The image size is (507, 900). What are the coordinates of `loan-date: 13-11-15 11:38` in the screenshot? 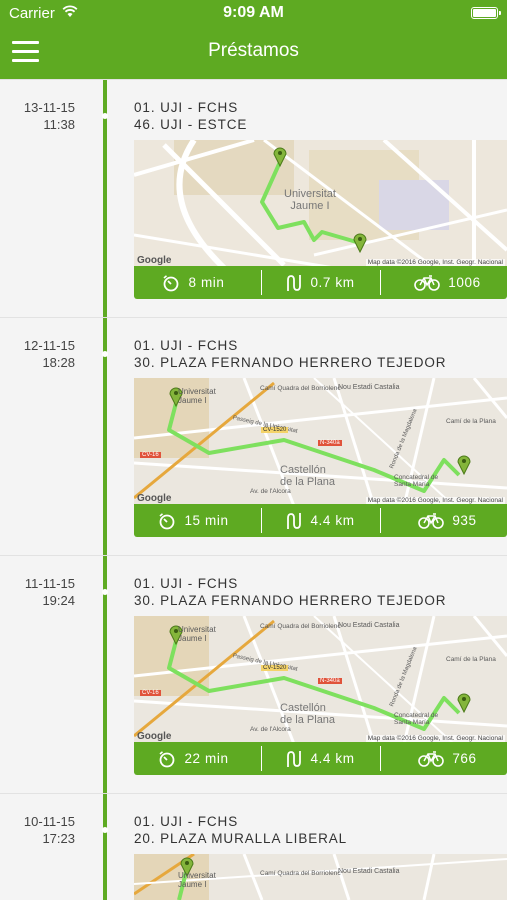 It's located at (49, 116).